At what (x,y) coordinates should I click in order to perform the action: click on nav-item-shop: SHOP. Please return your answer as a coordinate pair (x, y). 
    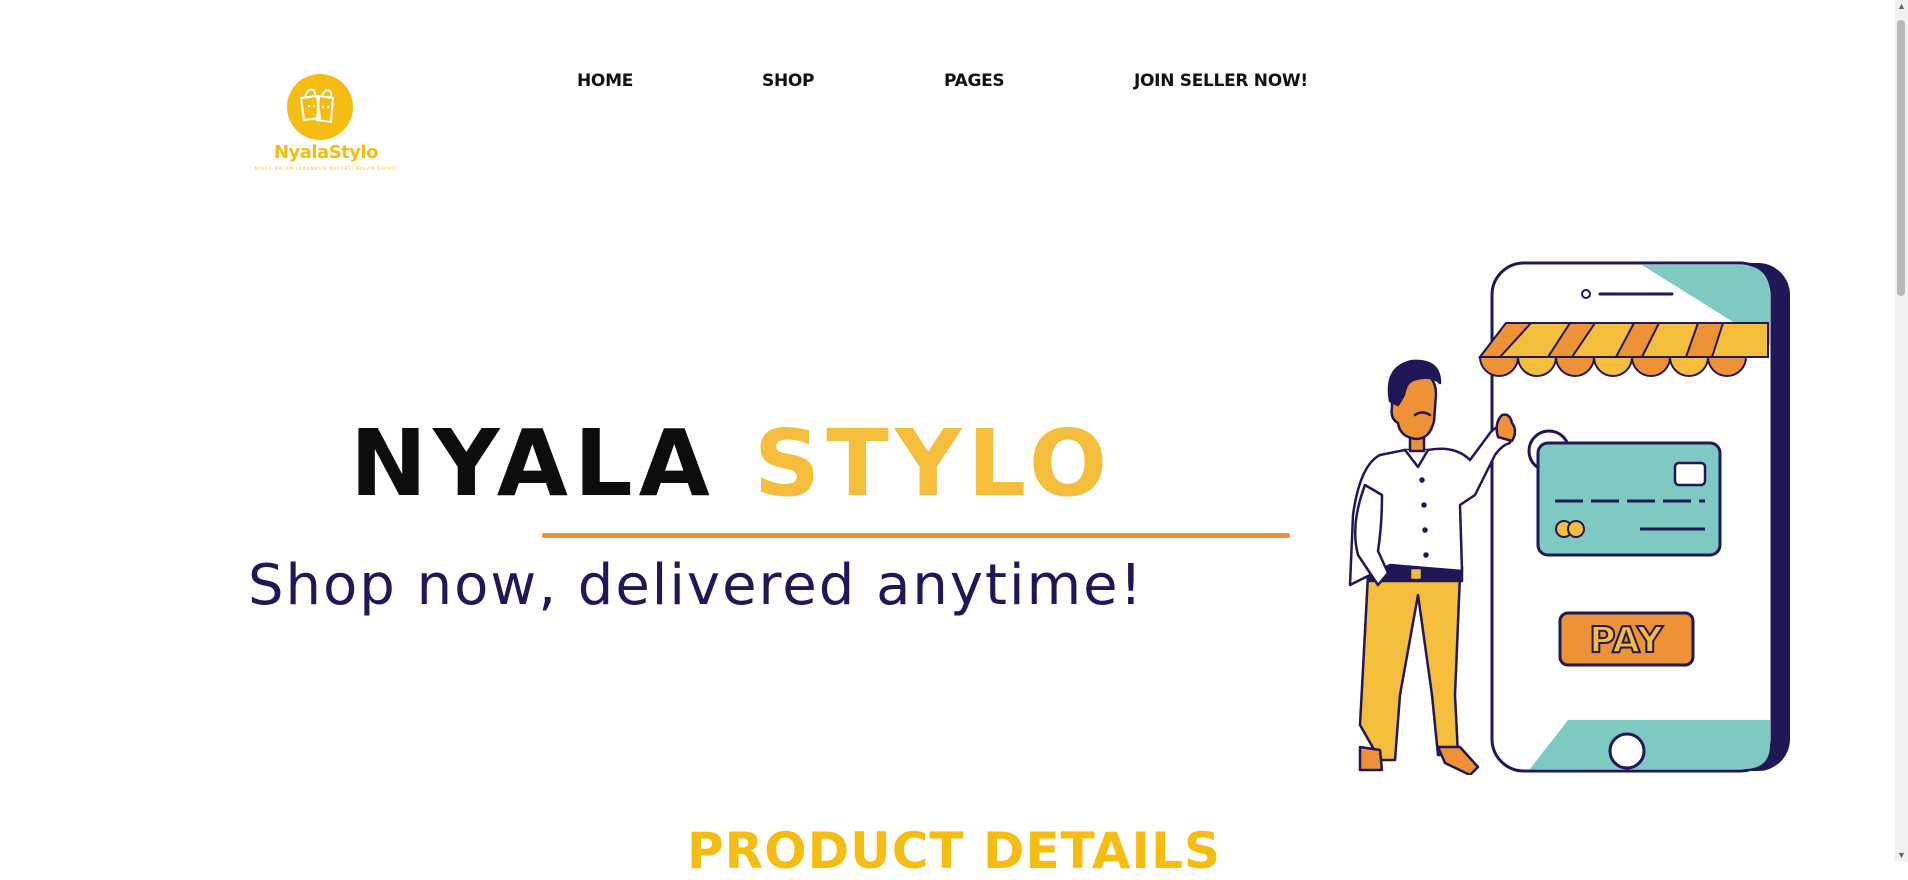
    Looking at the image, I should click on (788, 81).